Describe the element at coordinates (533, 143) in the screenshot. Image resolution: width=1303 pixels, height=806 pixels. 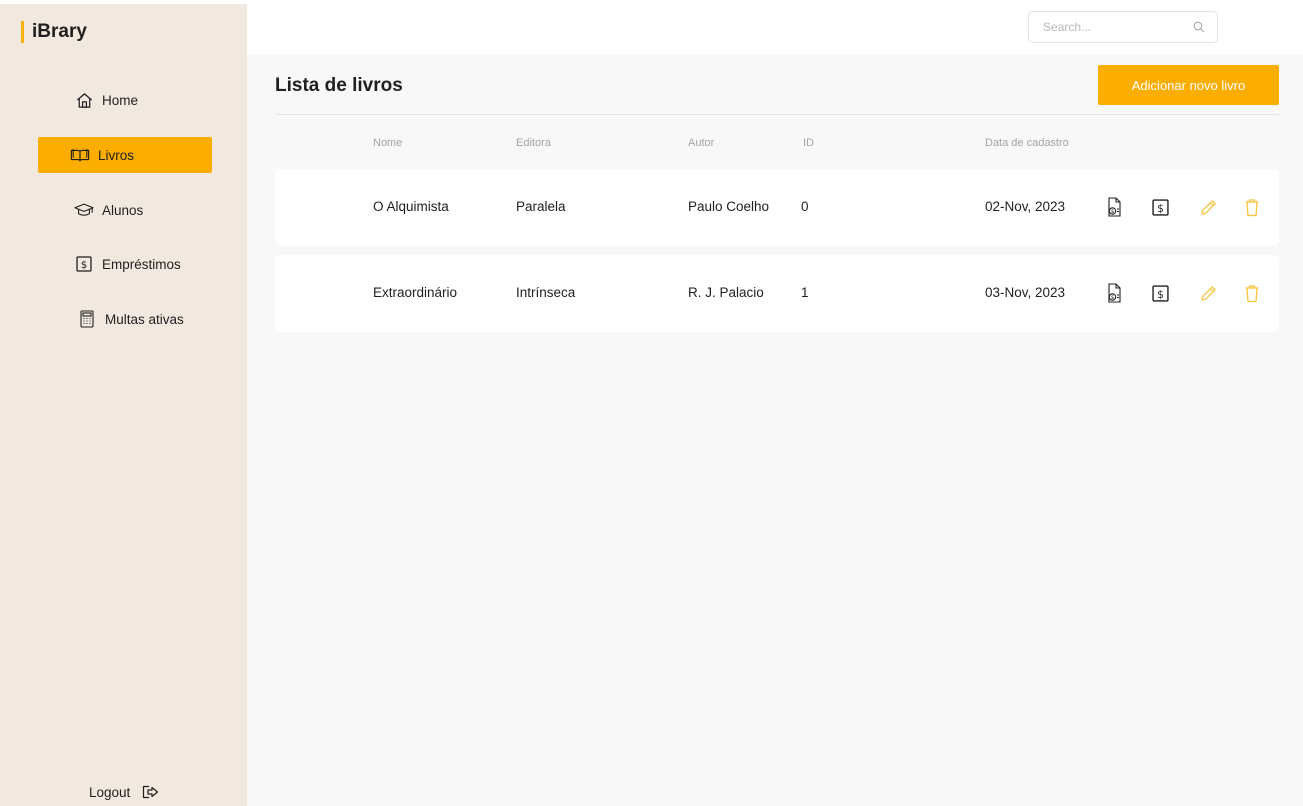
I see `column-header-editora: Editora` at that location.